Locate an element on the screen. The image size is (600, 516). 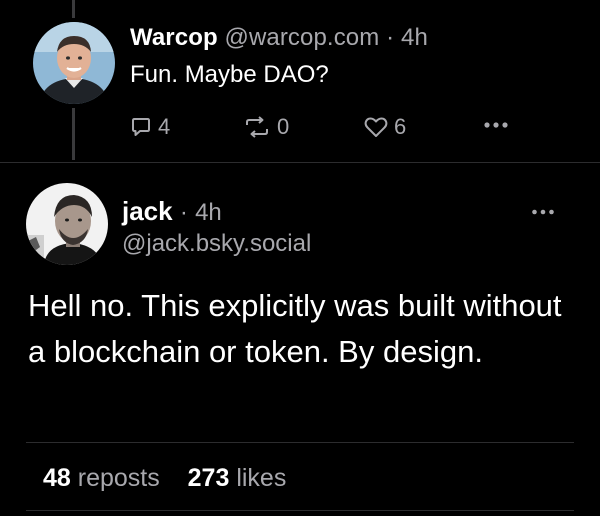
reply-avatar is located at coordinates (74, 63).